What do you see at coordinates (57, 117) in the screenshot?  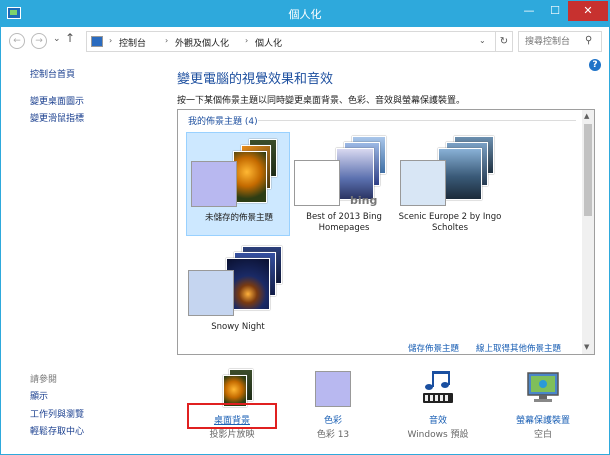 I see `sidebar-link-mouse-pointers: 變更滑鼠指標` at bounding box center [57, 117].